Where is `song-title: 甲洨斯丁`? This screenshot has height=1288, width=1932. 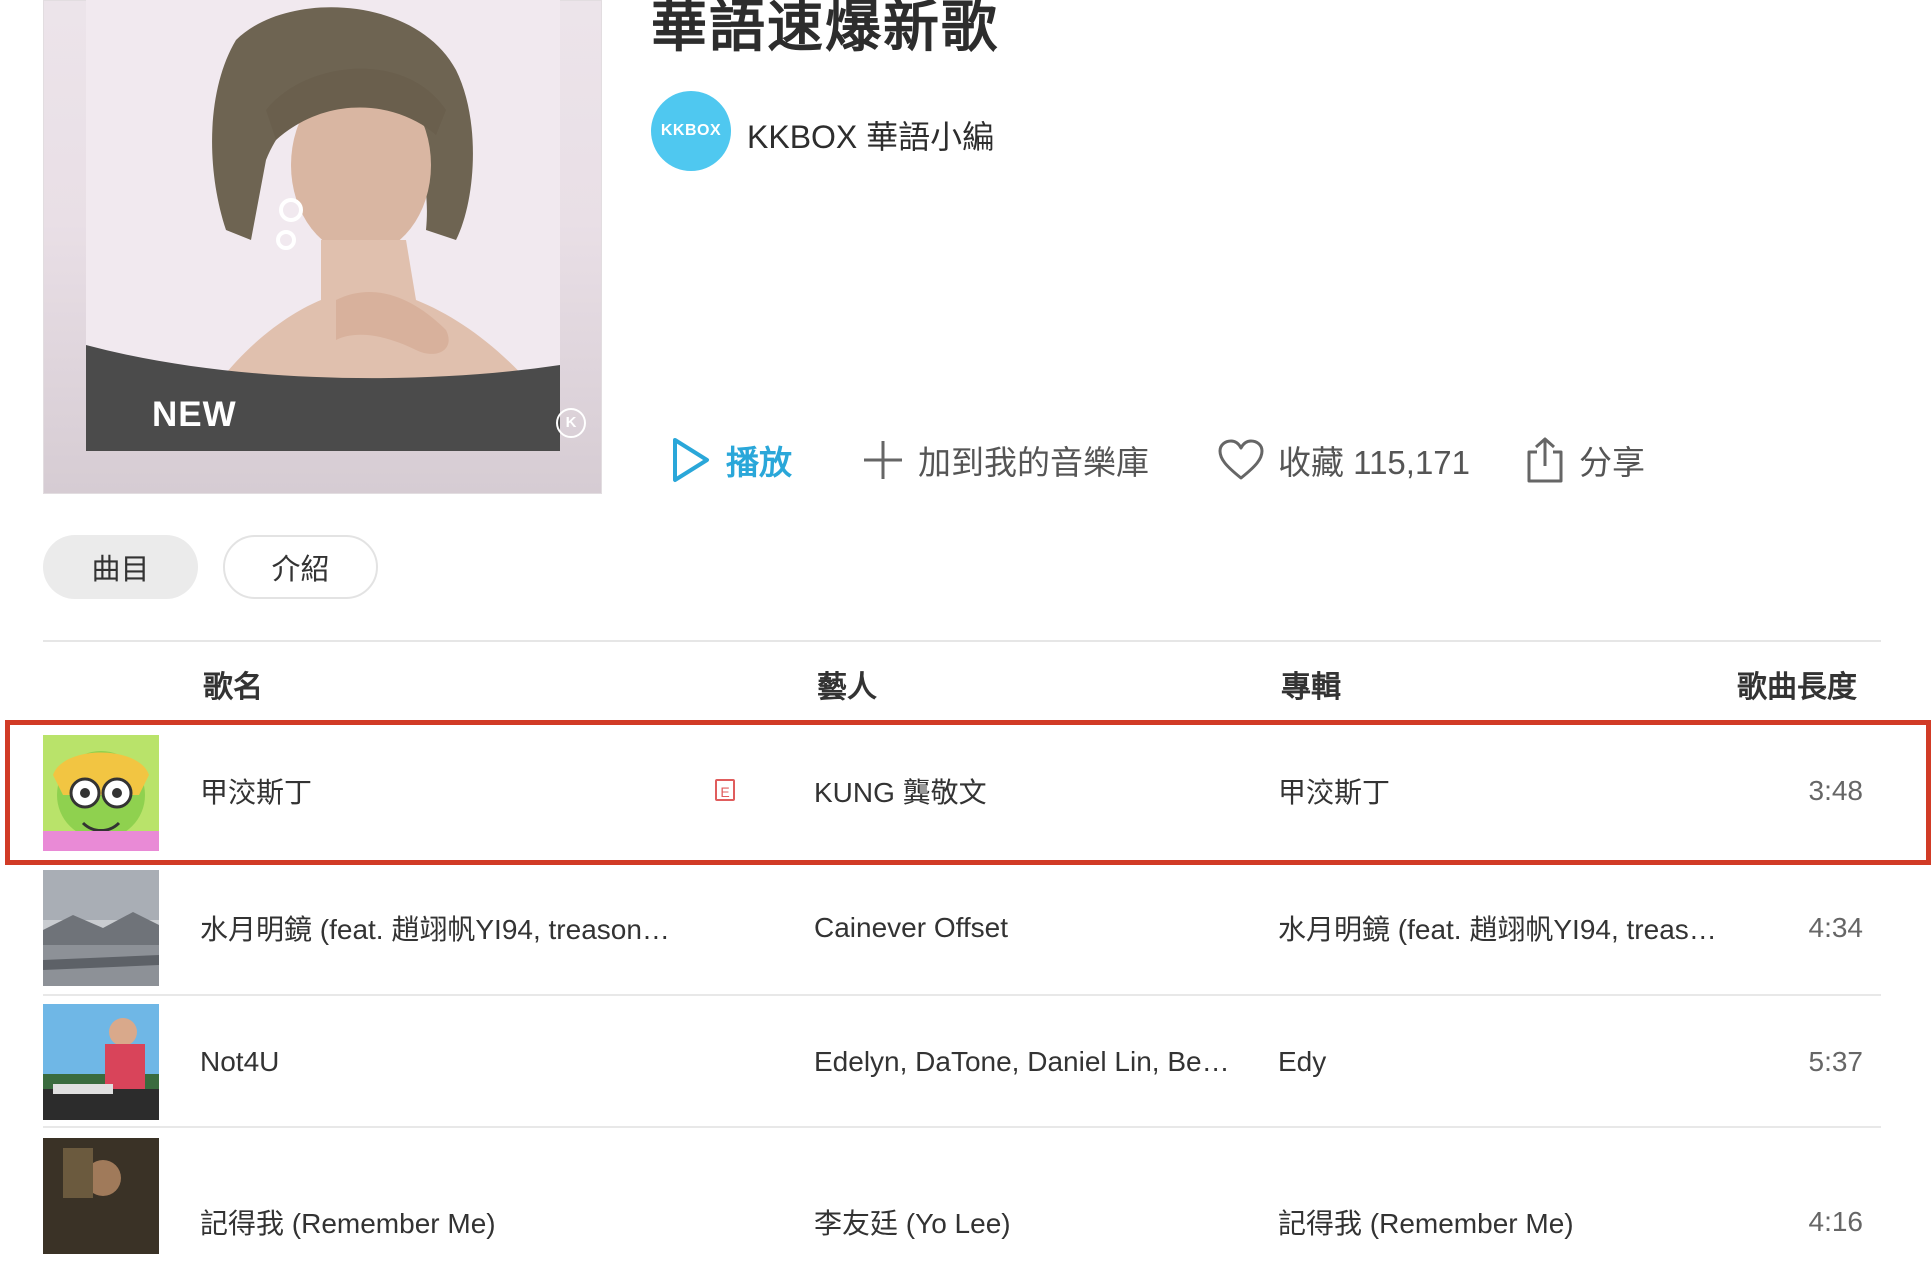
song-title: 甲洨斯丁 is located at coordinates (460, 791).